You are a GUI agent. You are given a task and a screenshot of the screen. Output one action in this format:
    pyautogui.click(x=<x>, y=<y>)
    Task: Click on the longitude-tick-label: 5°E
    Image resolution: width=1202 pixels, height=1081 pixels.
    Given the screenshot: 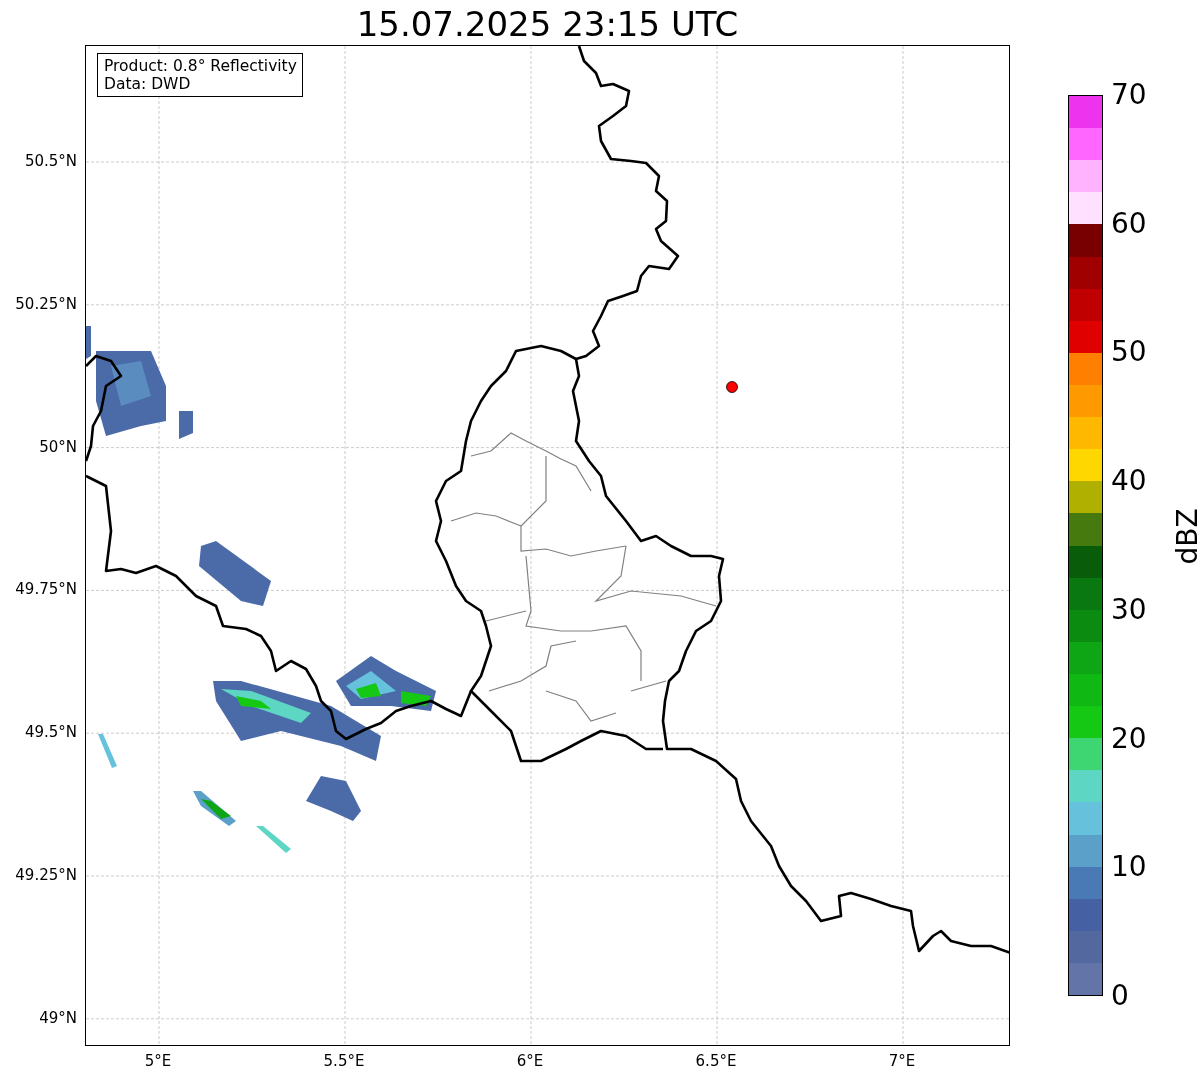 What is the action you would take?
    pyautogui.click(x=158, y=1061)
    